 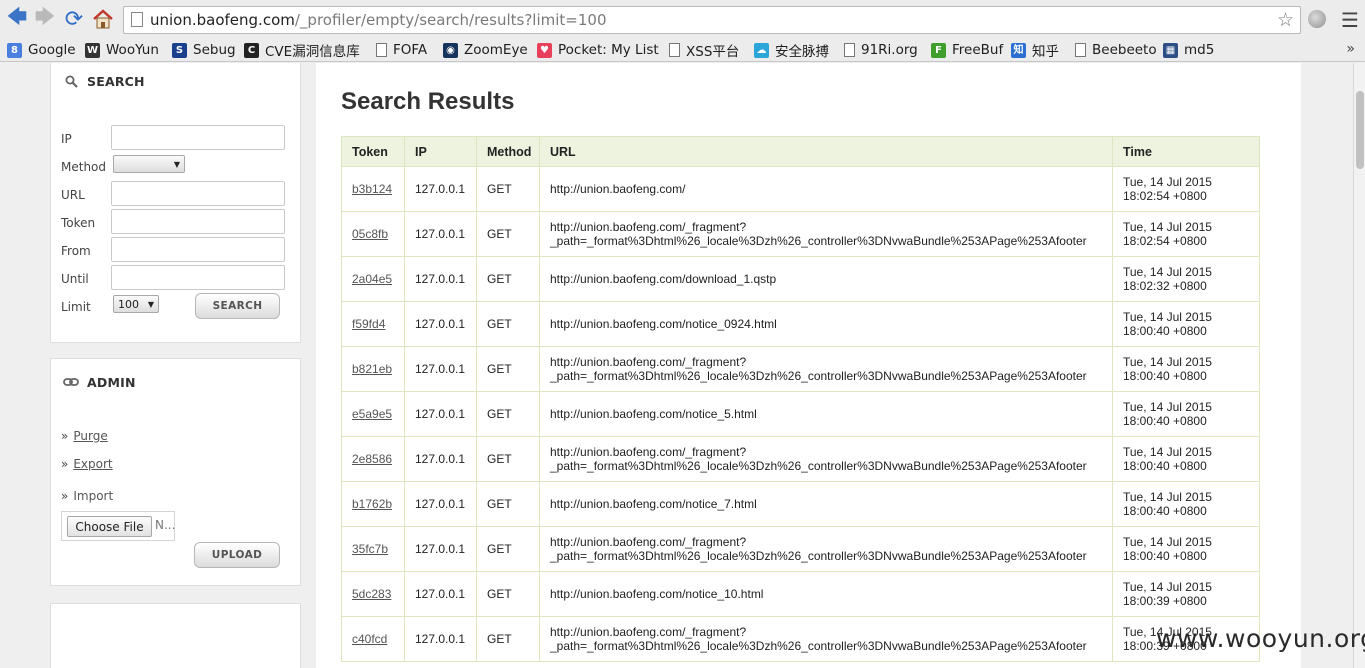 What do you see at coordinates (598, 50) in the screenshot?
I see `bookmark-pocket: ♥ Pocket: My List` at bounding box center [598, 50].